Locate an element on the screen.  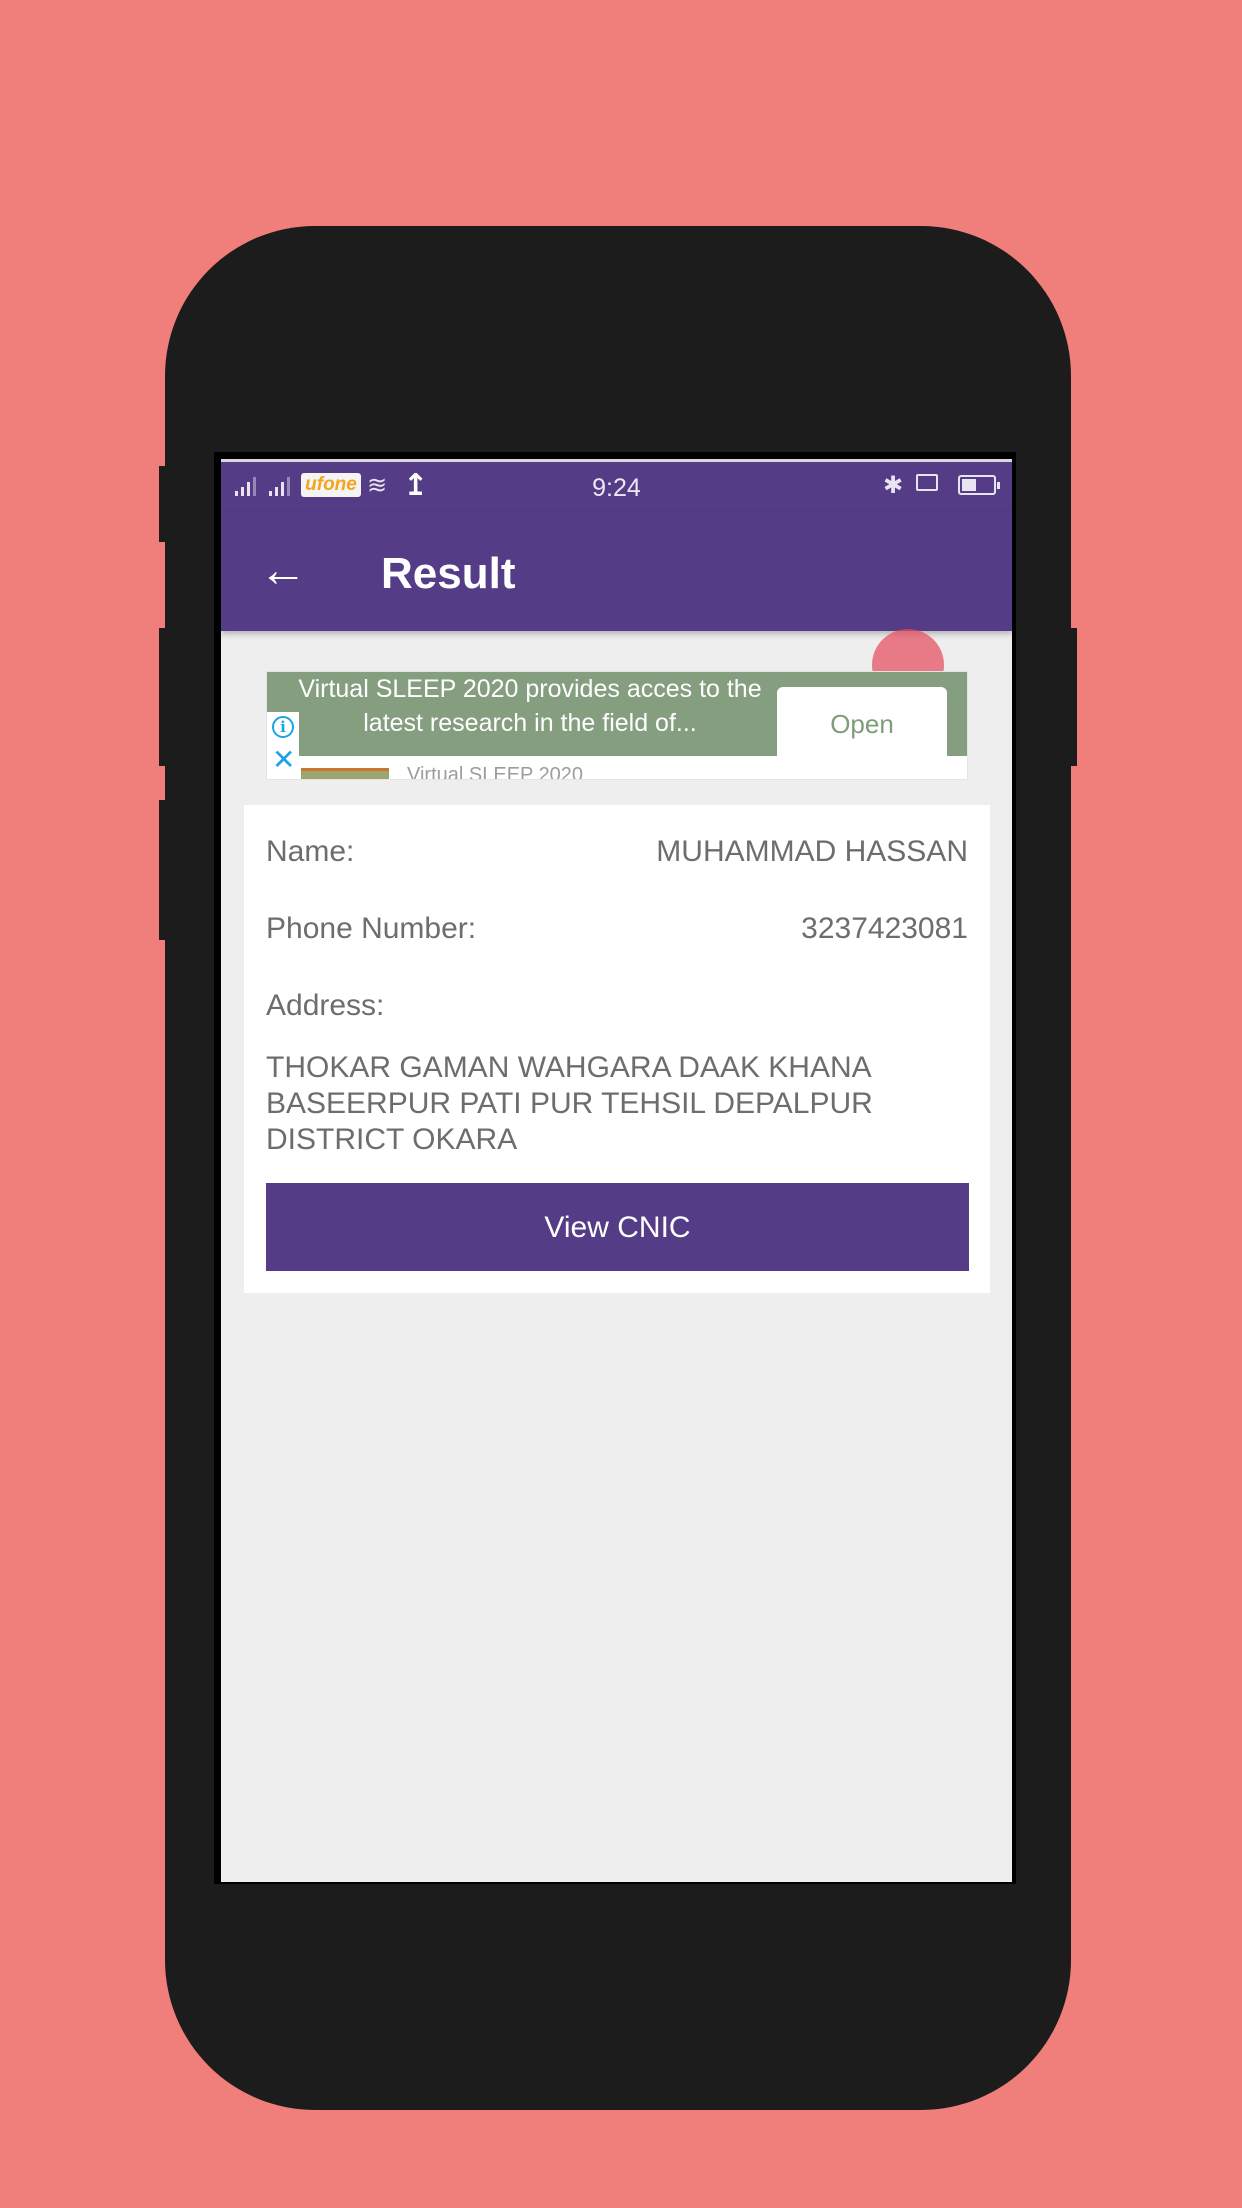
phone-value: 3237423081 is located at coordinates (884, 928).